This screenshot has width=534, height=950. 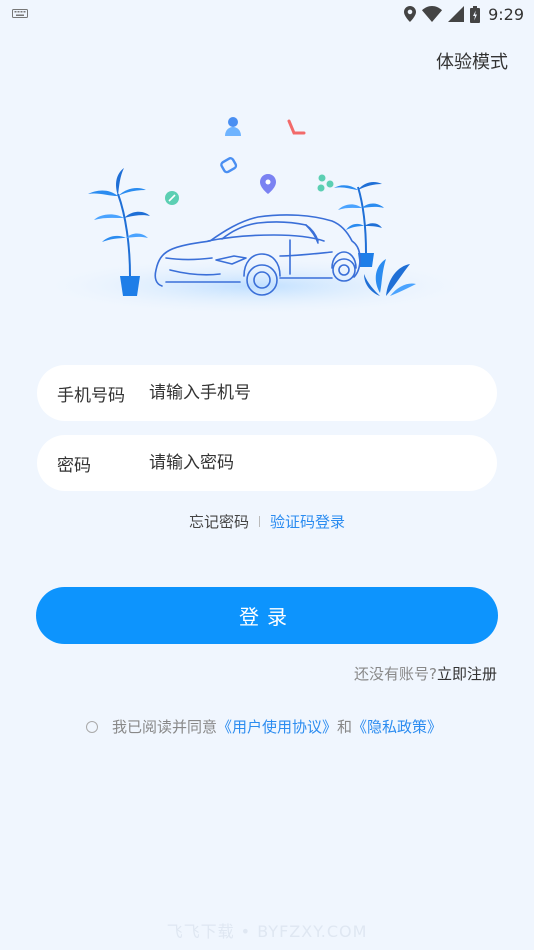 I want to click on user-icon, so click(x=233, y=126).